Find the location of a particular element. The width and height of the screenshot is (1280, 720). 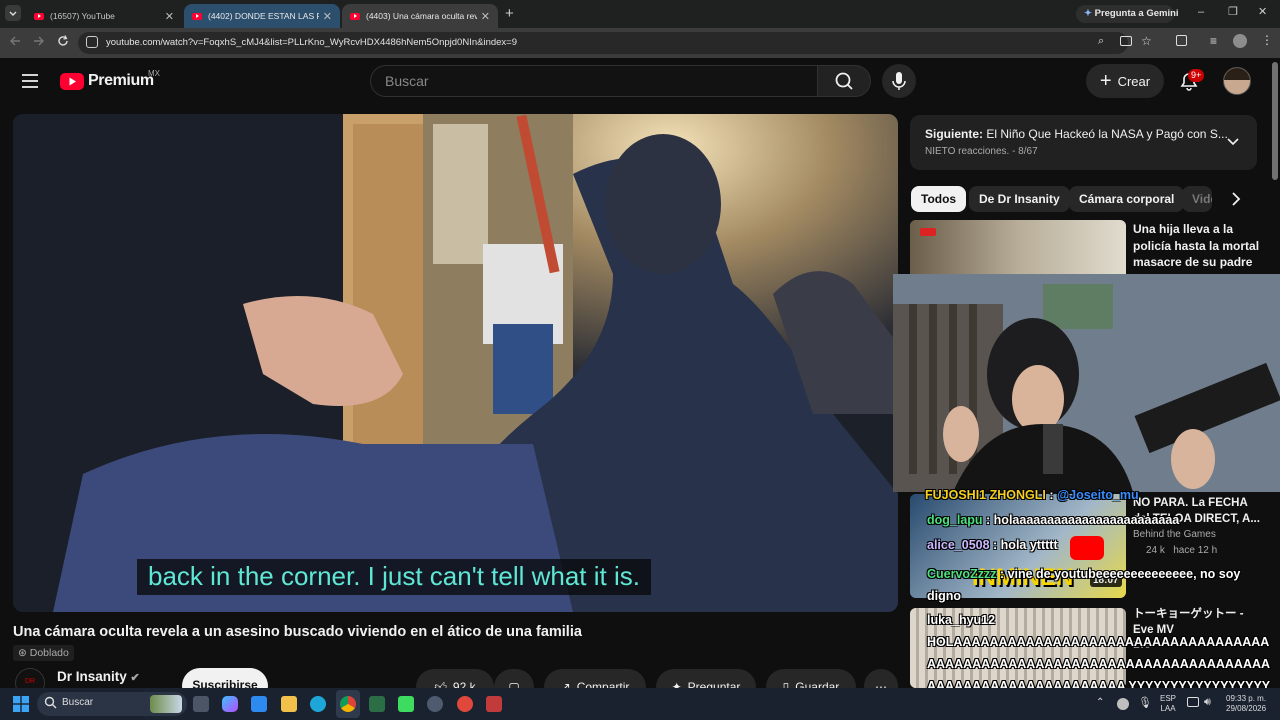

network-icon is located at coordinates (1193, 702).